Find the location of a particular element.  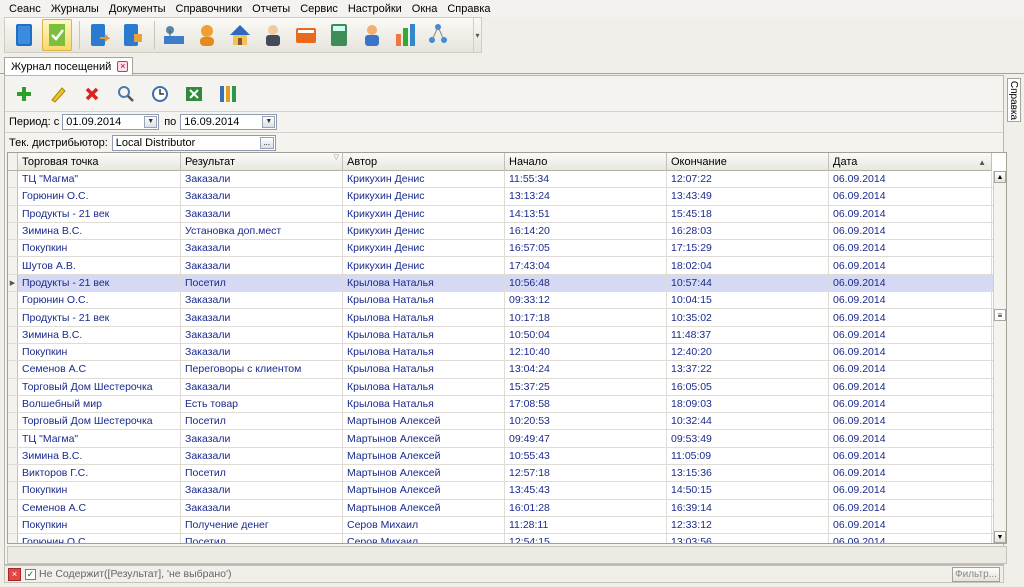

table-cell: 16:01:28 is located at coordinates (586, 507).